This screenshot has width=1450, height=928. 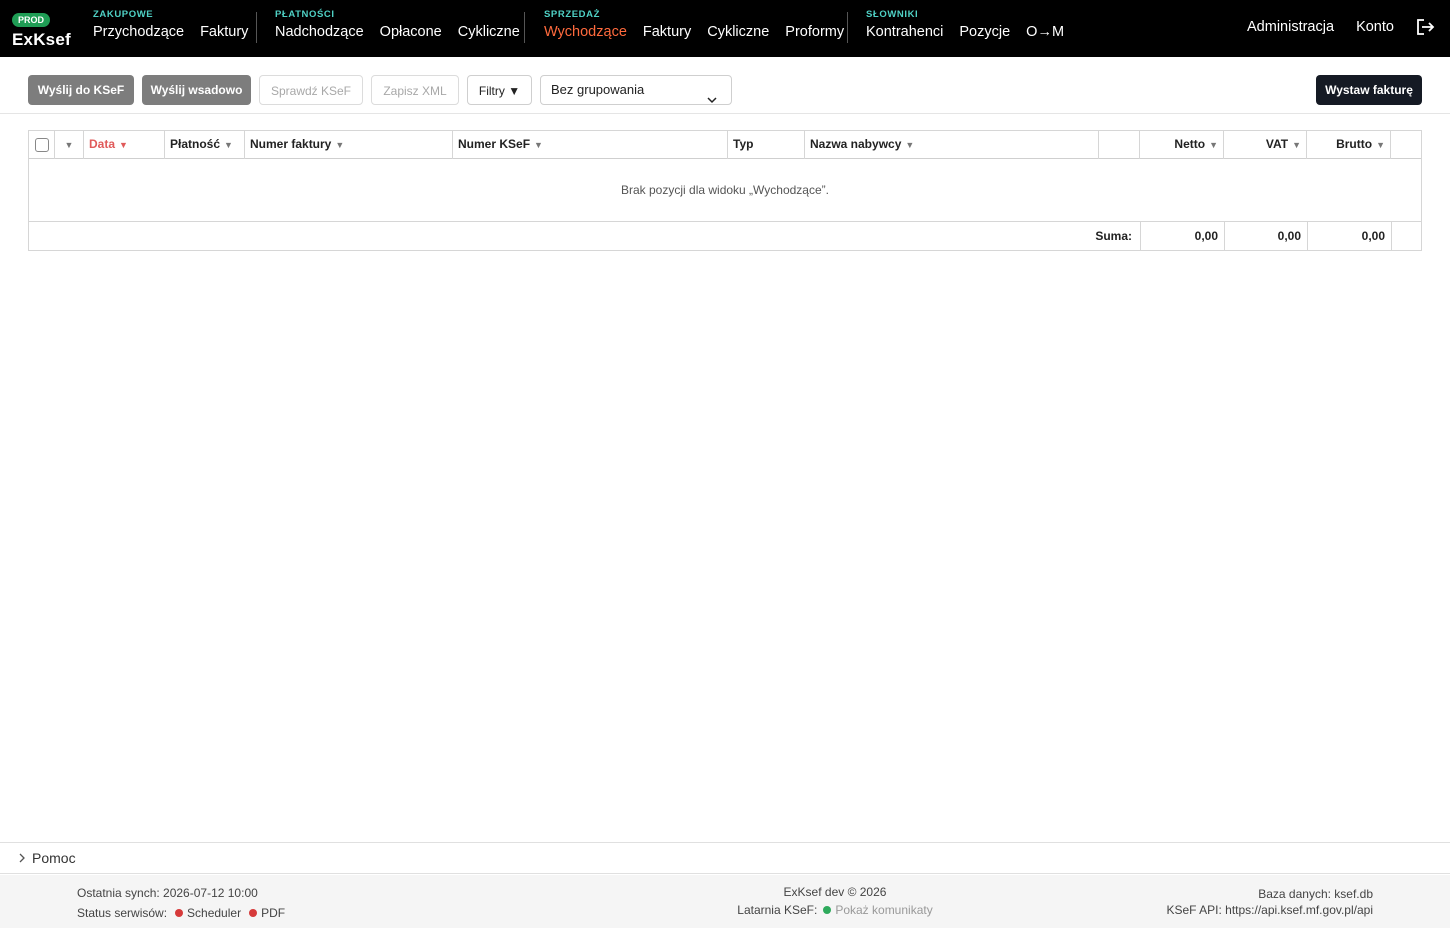 I want to click on chevron-down-icon, so click(x=712, y=95).